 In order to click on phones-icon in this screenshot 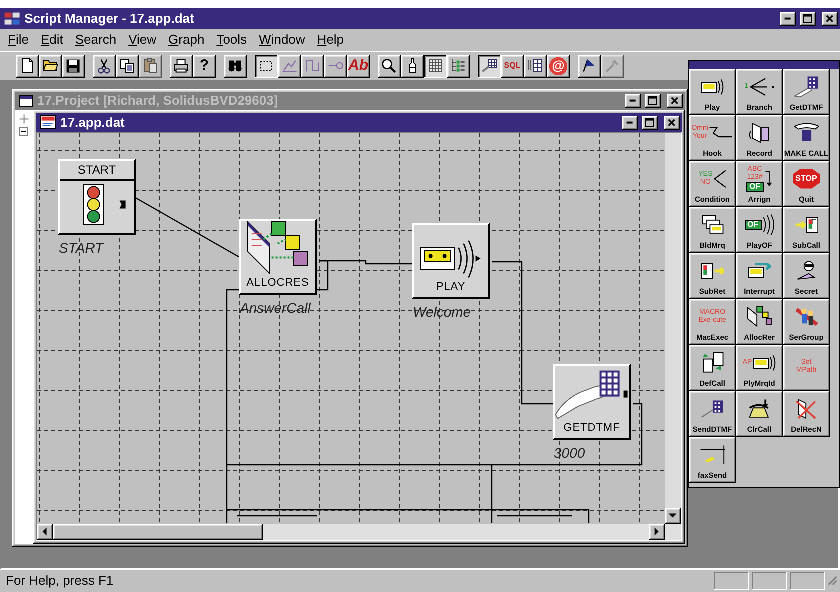, I will do `click(713, 363)`.